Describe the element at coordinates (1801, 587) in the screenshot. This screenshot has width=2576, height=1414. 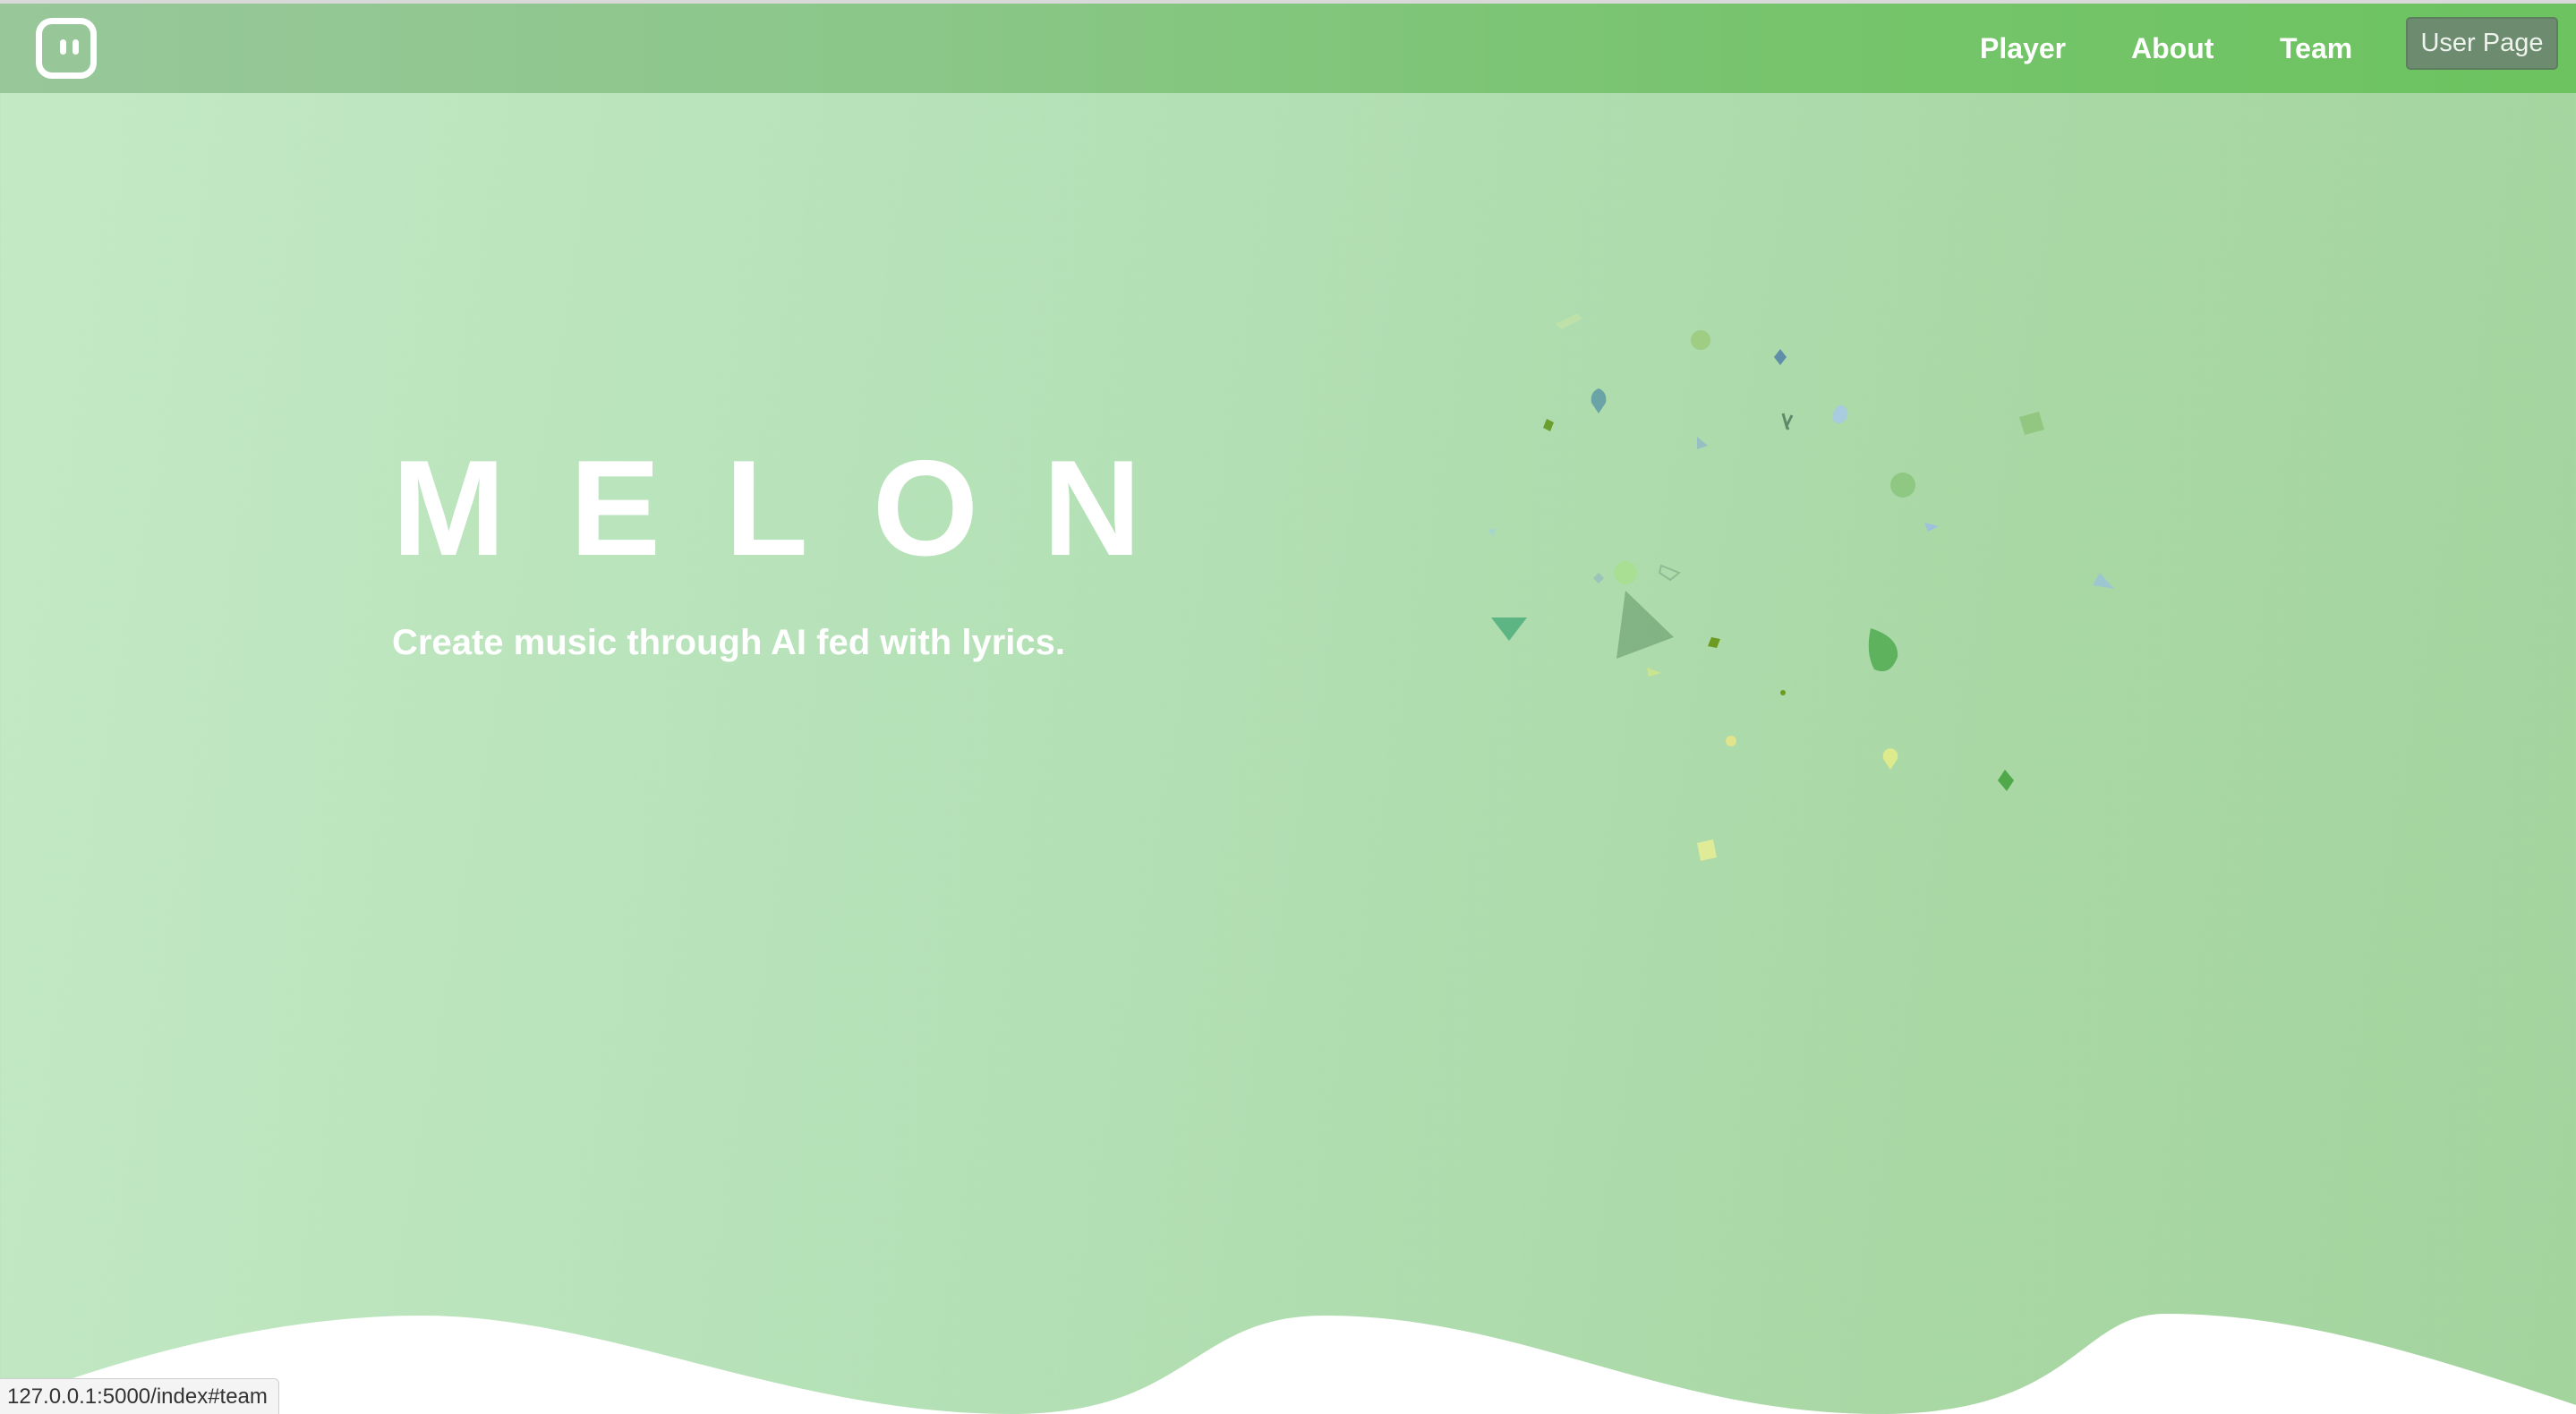
I see `confetti-particles` at that location.